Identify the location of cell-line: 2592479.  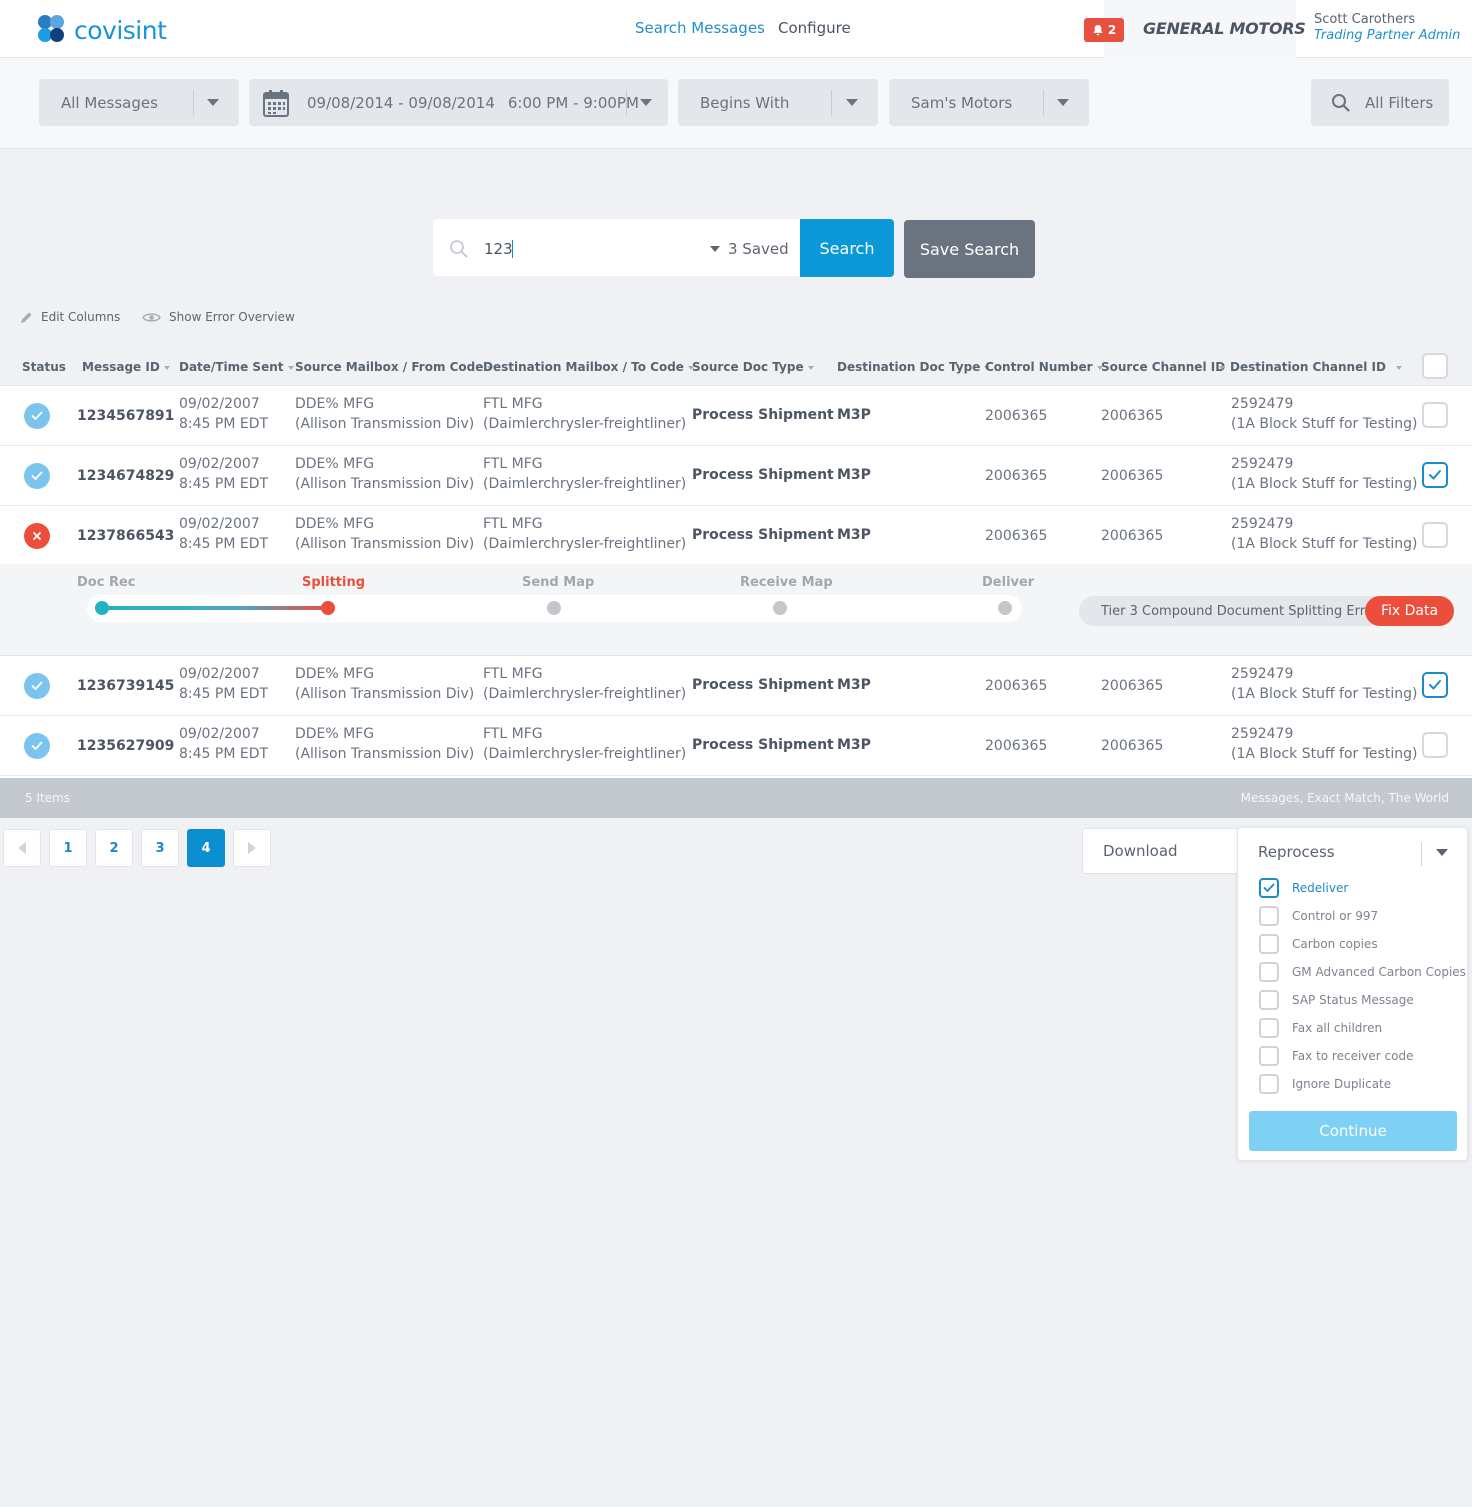
(1262, 524).